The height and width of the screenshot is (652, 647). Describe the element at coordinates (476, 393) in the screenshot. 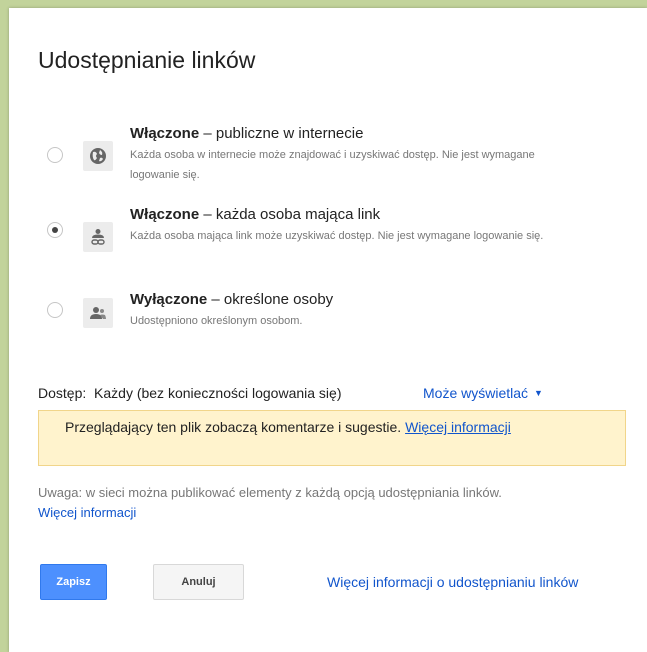

I see `access-level-value: Może wyświetlać` at that location.